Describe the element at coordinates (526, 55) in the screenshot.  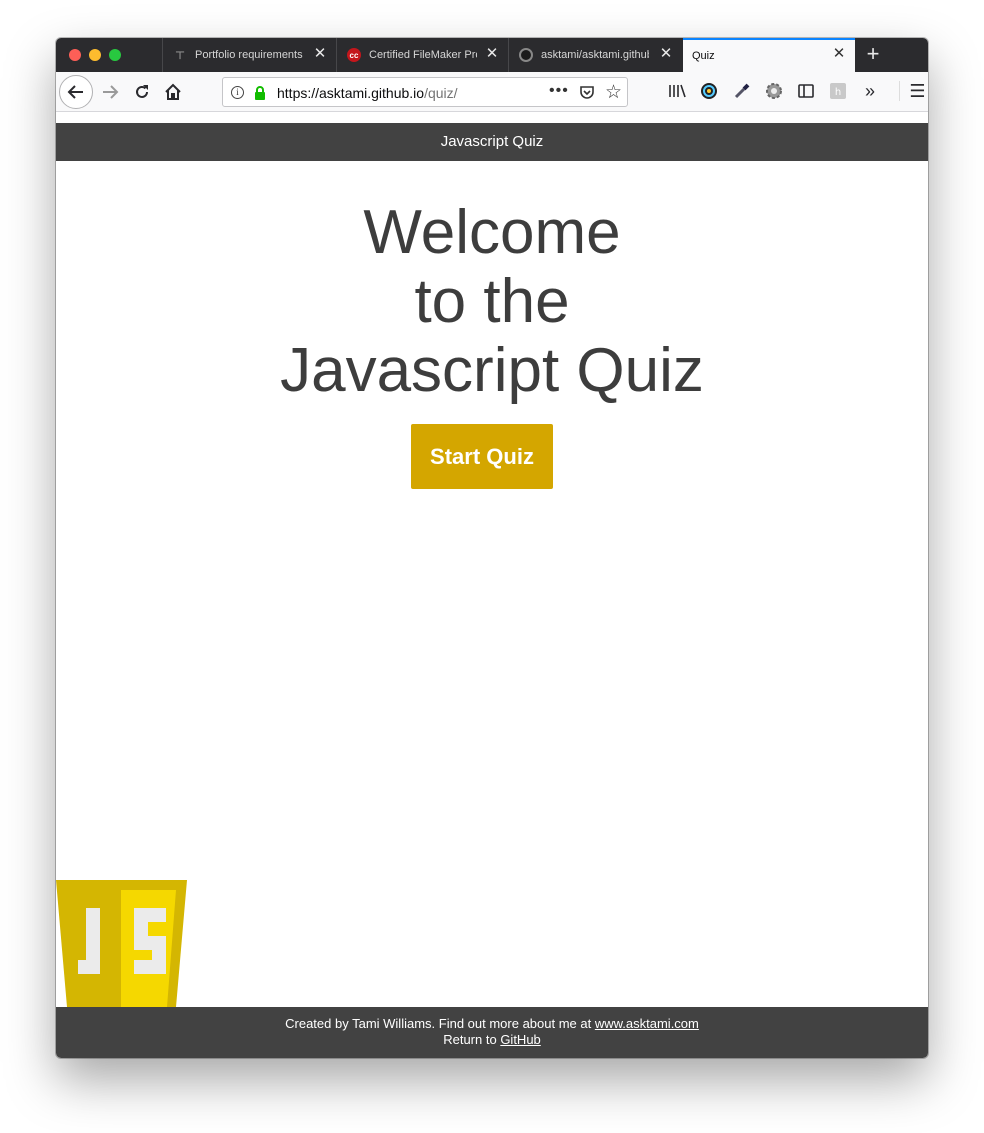
I see `github-icon` at that location.